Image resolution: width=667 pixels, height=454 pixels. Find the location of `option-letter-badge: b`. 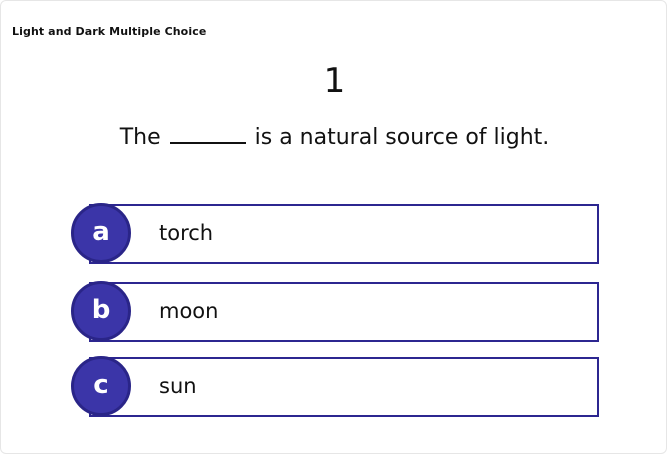

option-letter-badge: b is located at coordinates (104, 311).